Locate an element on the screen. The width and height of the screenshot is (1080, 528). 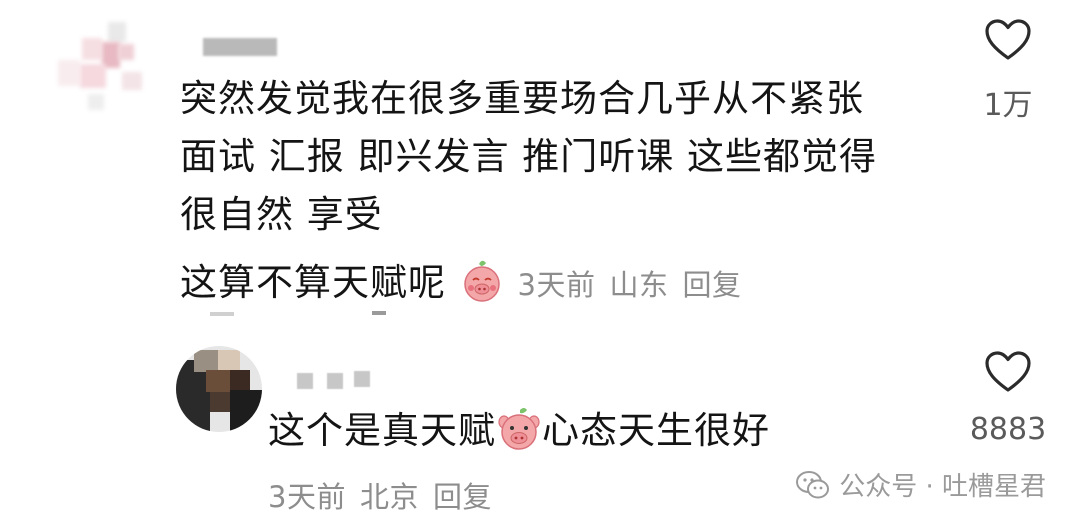
location: 山东 is located at coordinates (639, 285).